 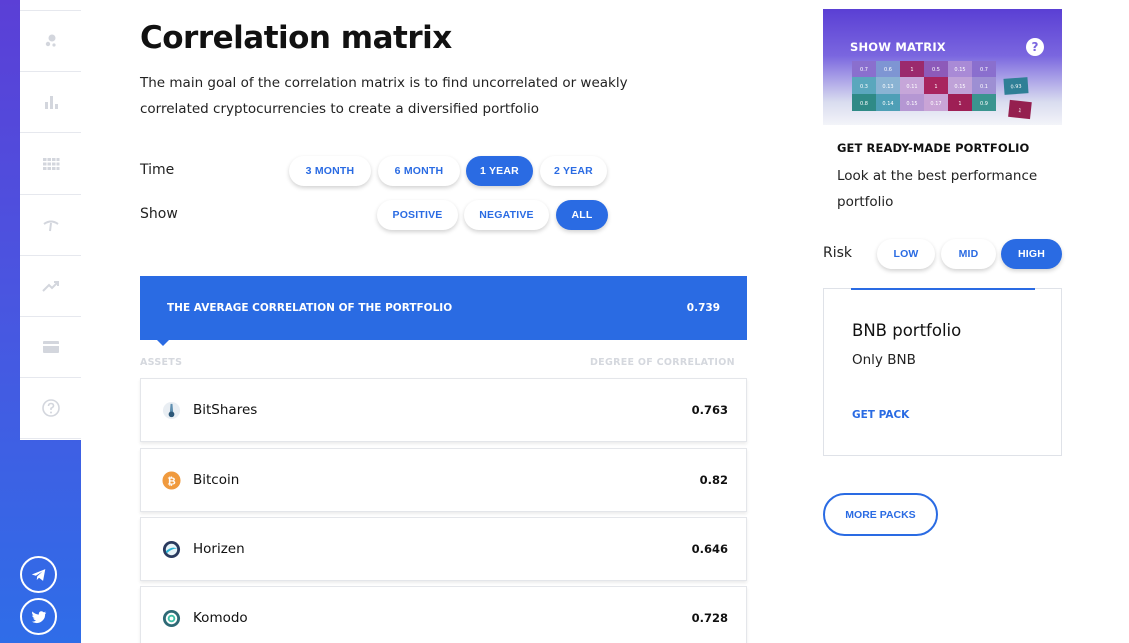 What do you see at coordinates (443, 480) in the screenshot?
I see `table-row: ₿ Bitcoin 0.82` at bounding box center [443, 480].